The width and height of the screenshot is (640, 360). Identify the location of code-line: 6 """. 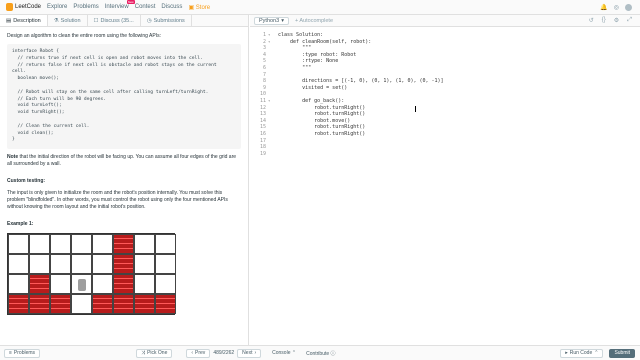
(280, 68).